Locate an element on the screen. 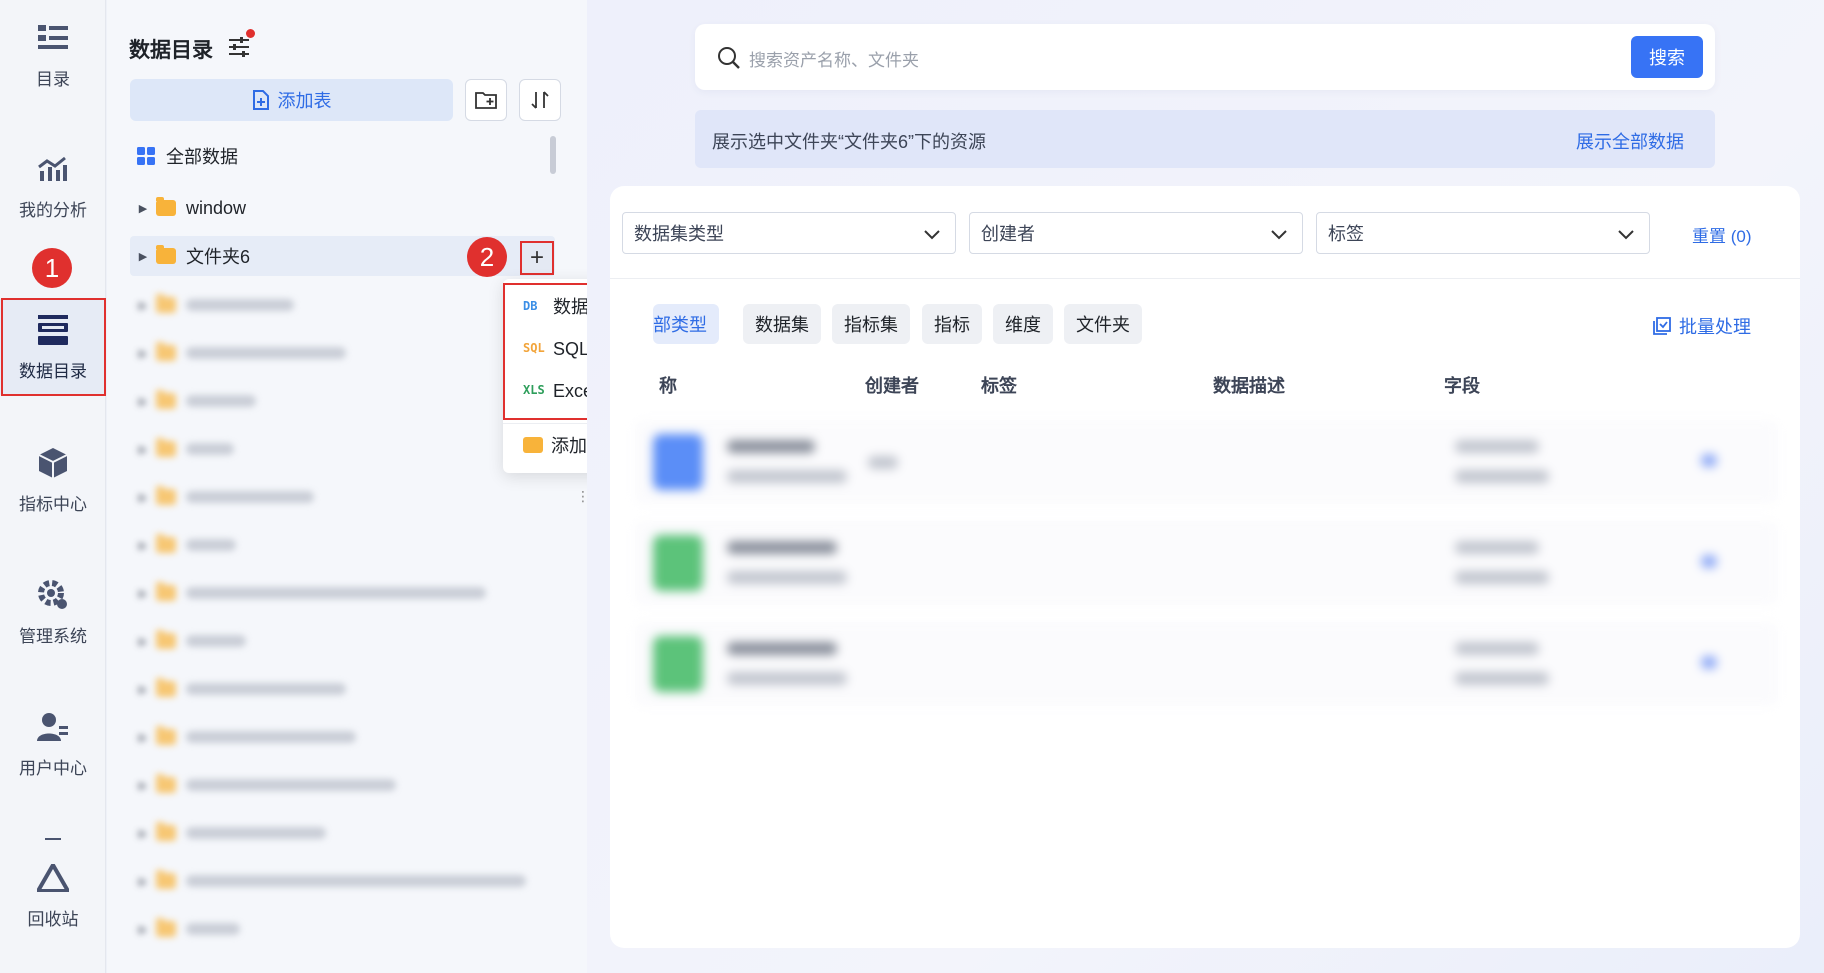 The height and width of the screenshot is (973, 1824). select-value: 数据集类型 is located at coordinates (679, 234).